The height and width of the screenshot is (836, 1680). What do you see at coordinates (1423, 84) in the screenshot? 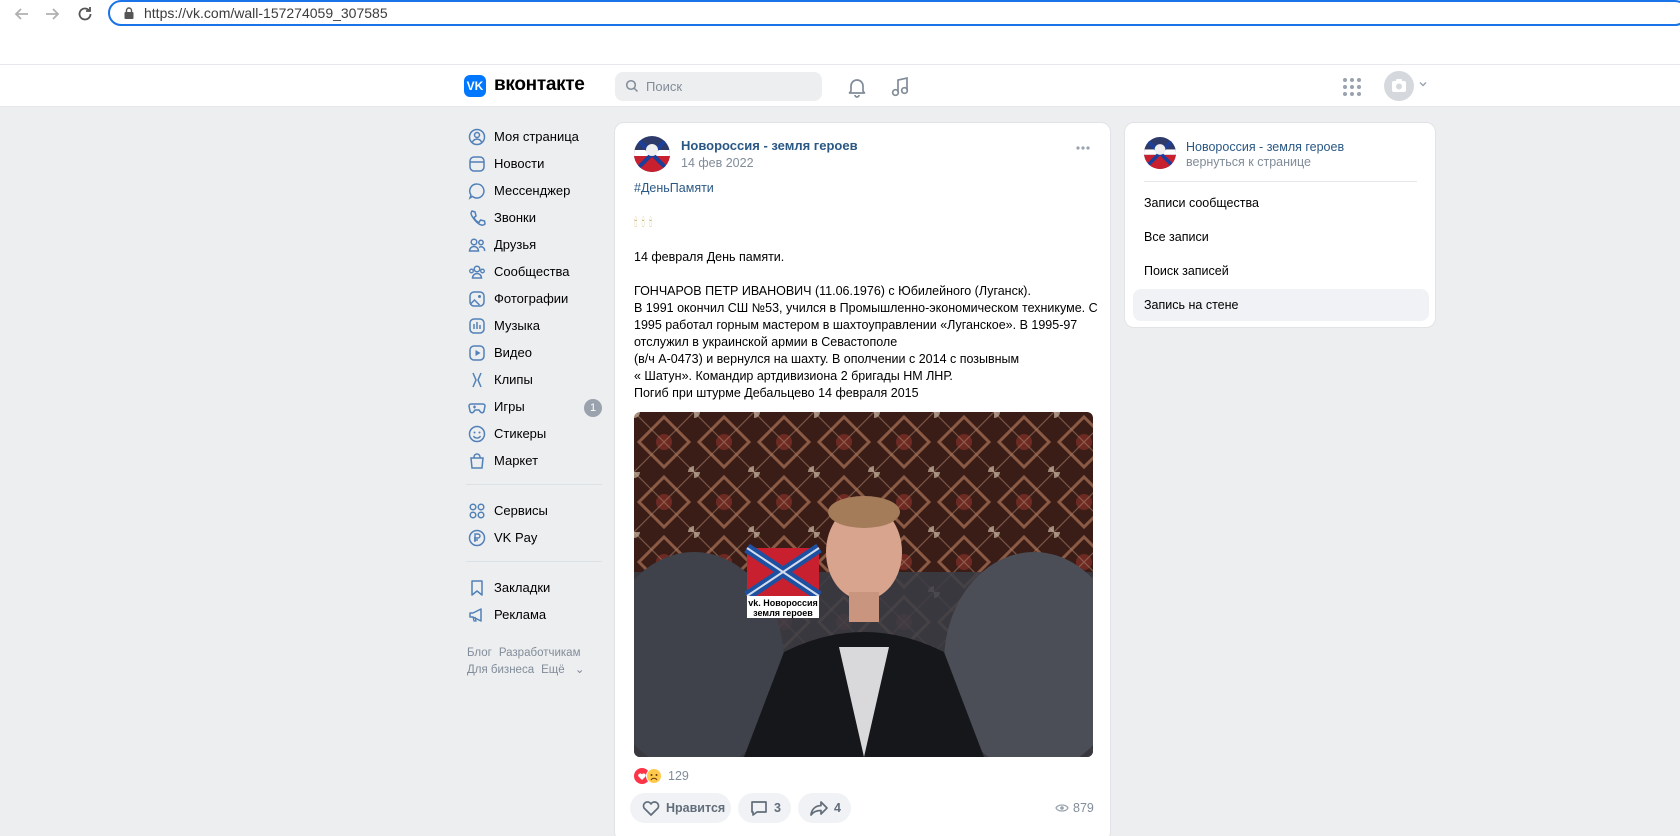
I see `chevron-down-icon` at bounding box center [1423, 84].